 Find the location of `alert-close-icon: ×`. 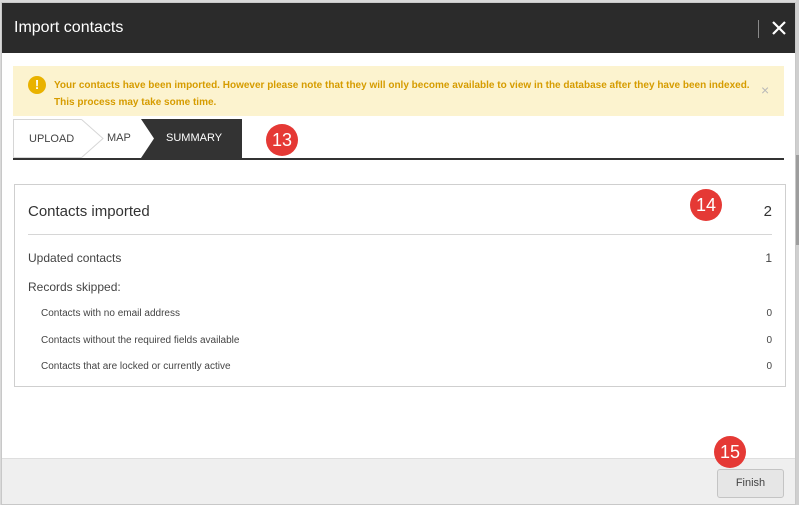

alert-close-icon: × is located at coordinates (765, 90).